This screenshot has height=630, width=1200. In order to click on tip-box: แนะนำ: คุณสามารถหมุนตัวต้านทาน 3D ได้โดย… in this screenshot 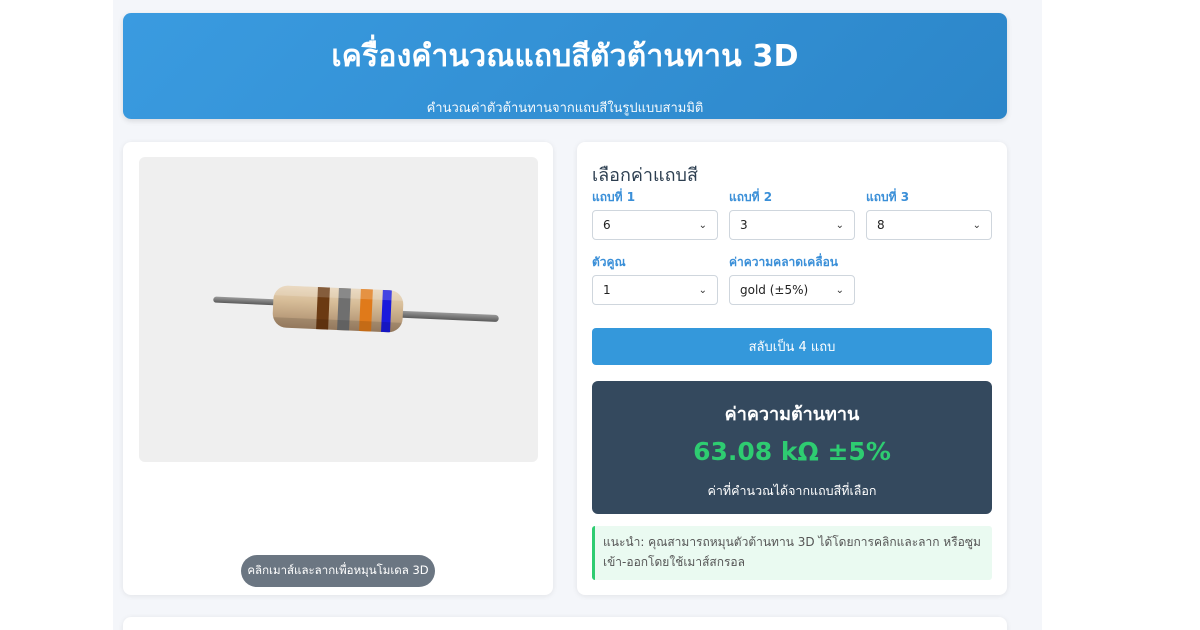, I will do `click(792, 553)`.